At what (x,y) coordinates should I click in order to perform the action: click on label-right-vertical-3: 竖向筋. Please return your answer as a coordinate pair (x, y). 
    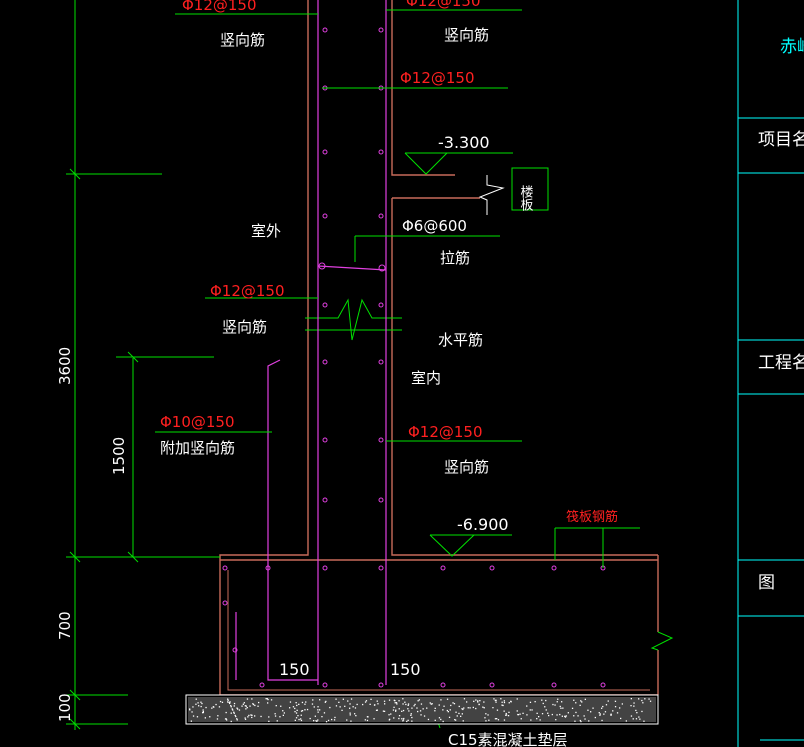
    Looking at the image, I should click on (466, 467).